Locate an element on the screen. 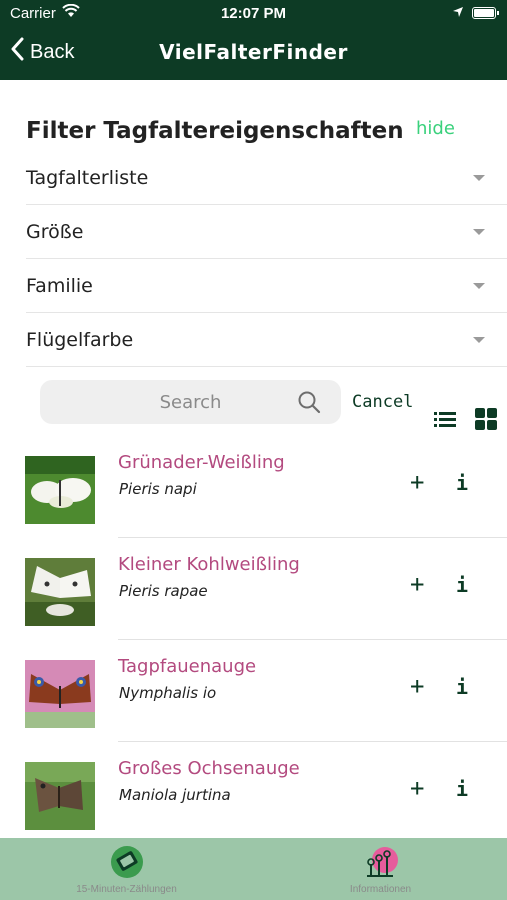  search-input is located at coordinates (190, 402).